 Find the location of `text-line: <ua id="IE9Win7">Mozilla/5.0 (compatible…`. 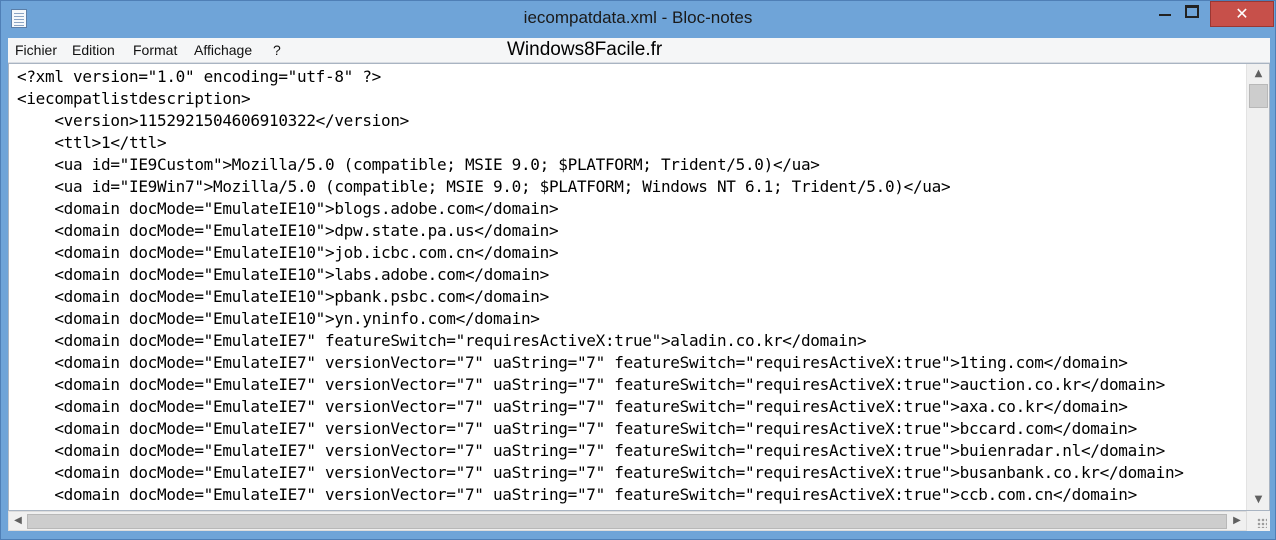

text-line: <ua id="IE9Win7">Mozilla/5.0 (compatible… is located at coordinates (484, 186).